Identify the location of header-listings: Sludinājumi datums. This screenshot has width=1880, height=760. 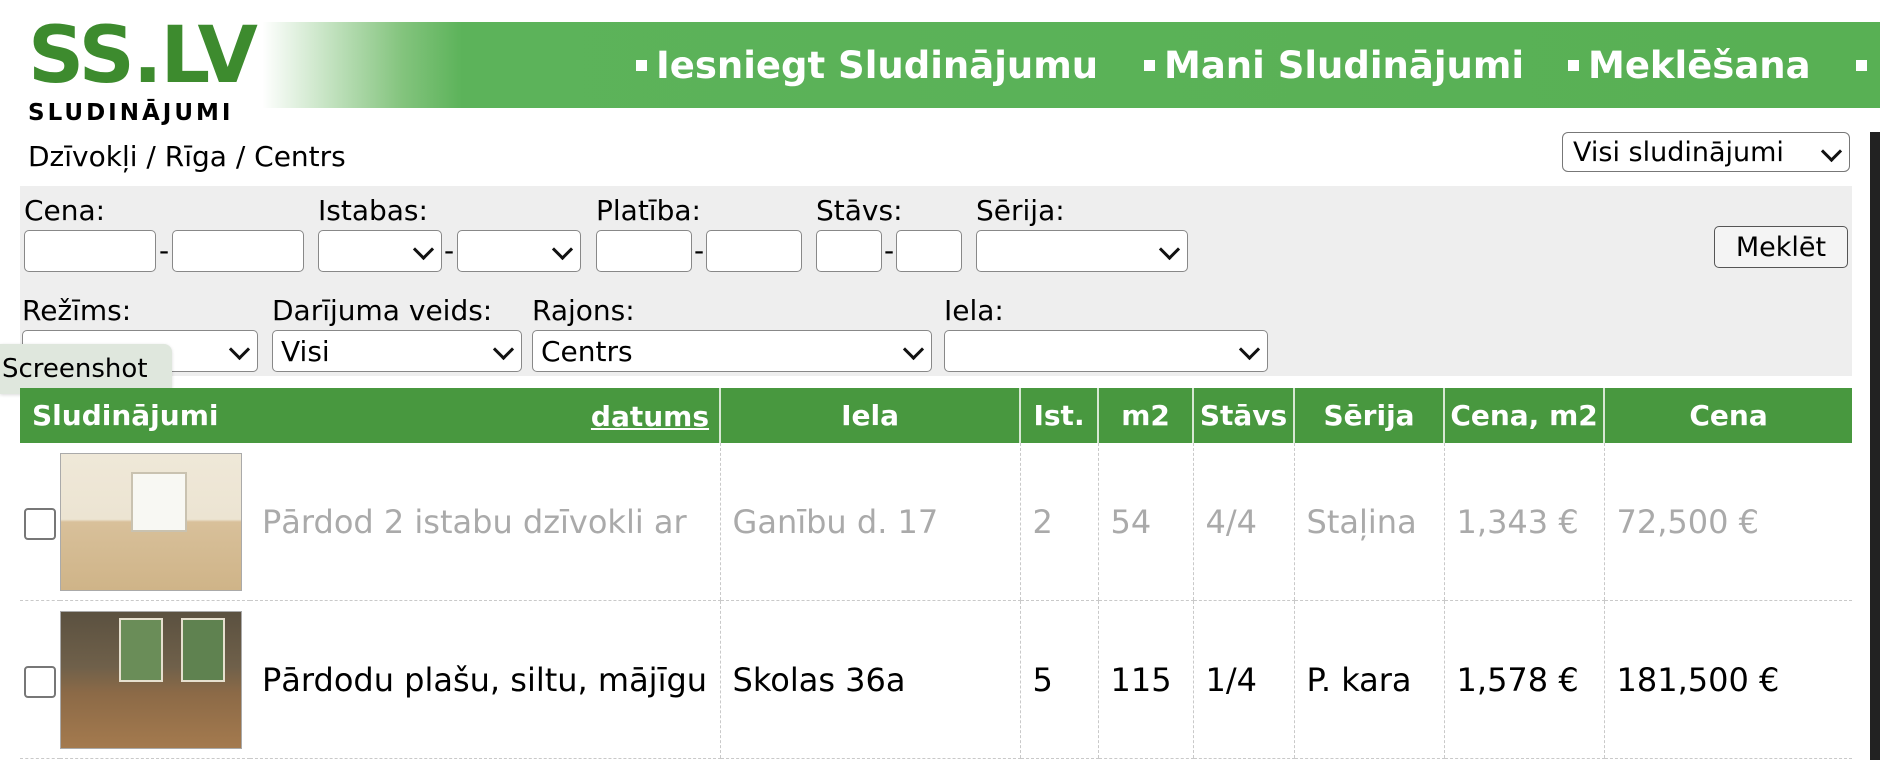
(370, 415).